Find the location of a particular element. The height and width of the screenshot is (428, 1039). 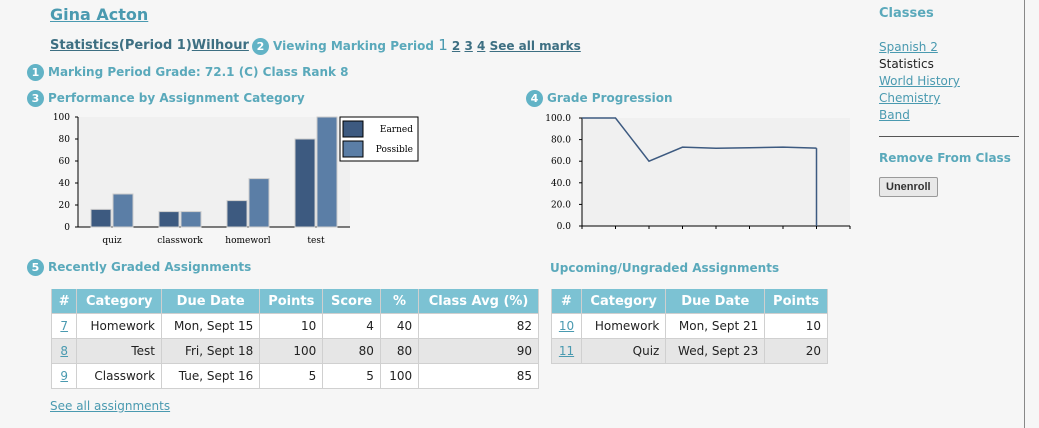

classes-title: Classes is located at coordinates (906, 13).